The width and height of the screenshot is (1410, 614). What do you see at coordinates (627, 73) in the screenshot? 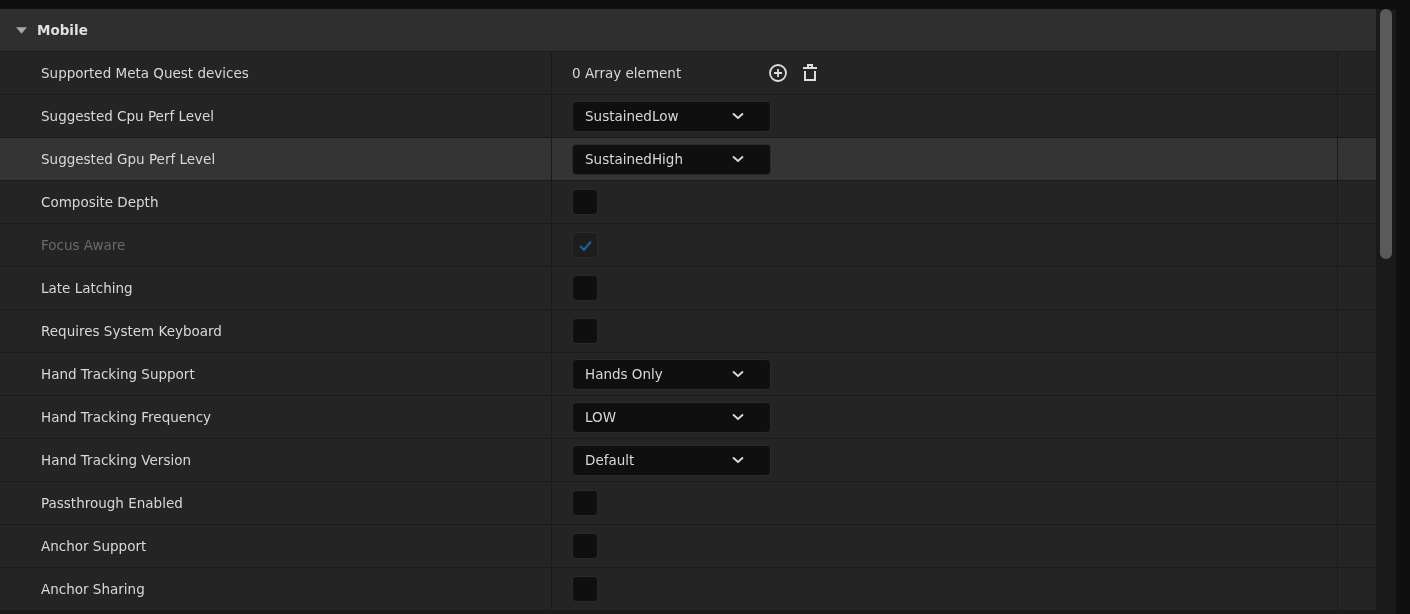
I see `array-count: 0 Array element` at bounding box center [627, 73].